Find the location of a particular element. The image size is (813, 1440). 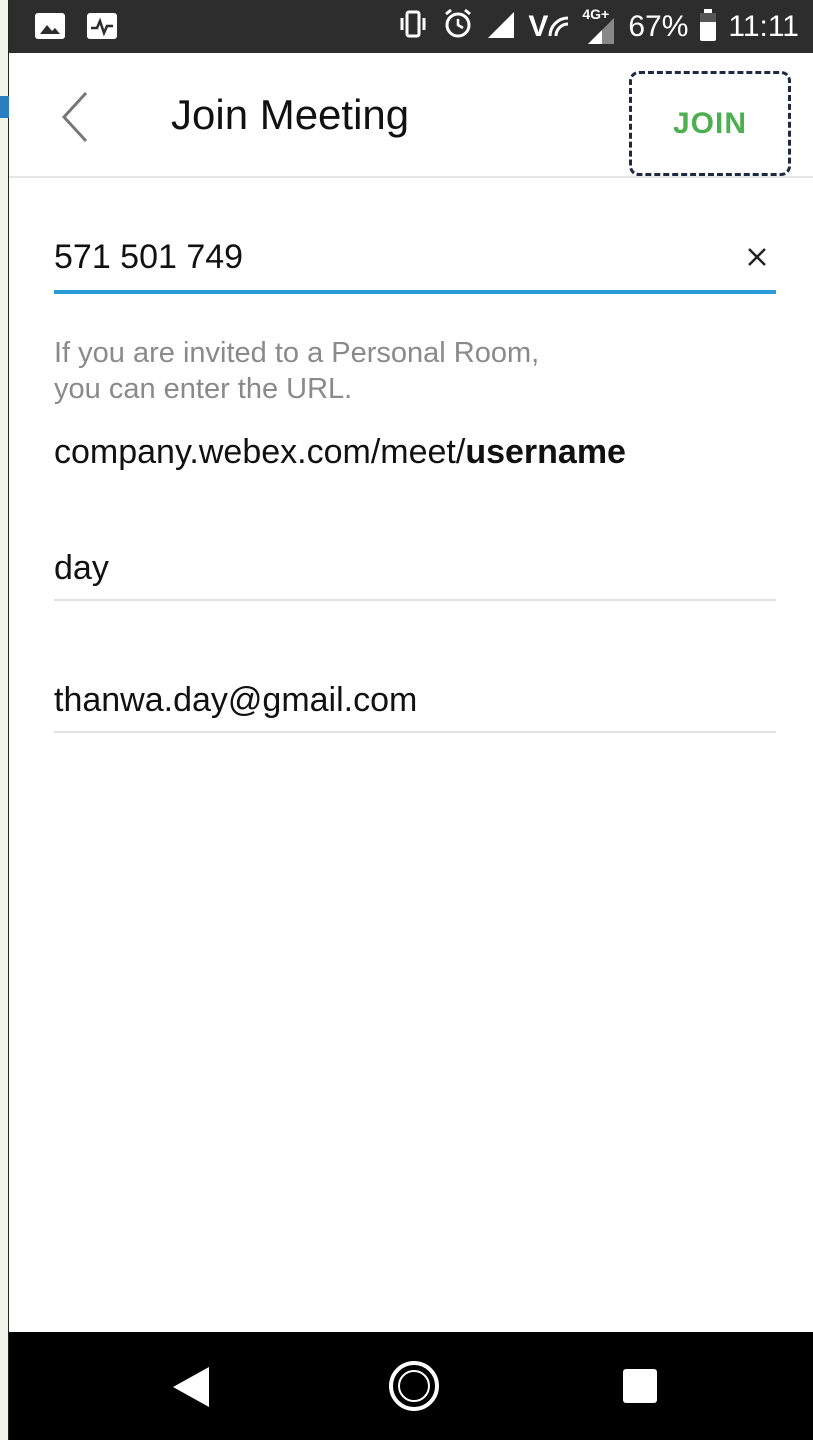

window-edge is located at coordinates (4, 720).